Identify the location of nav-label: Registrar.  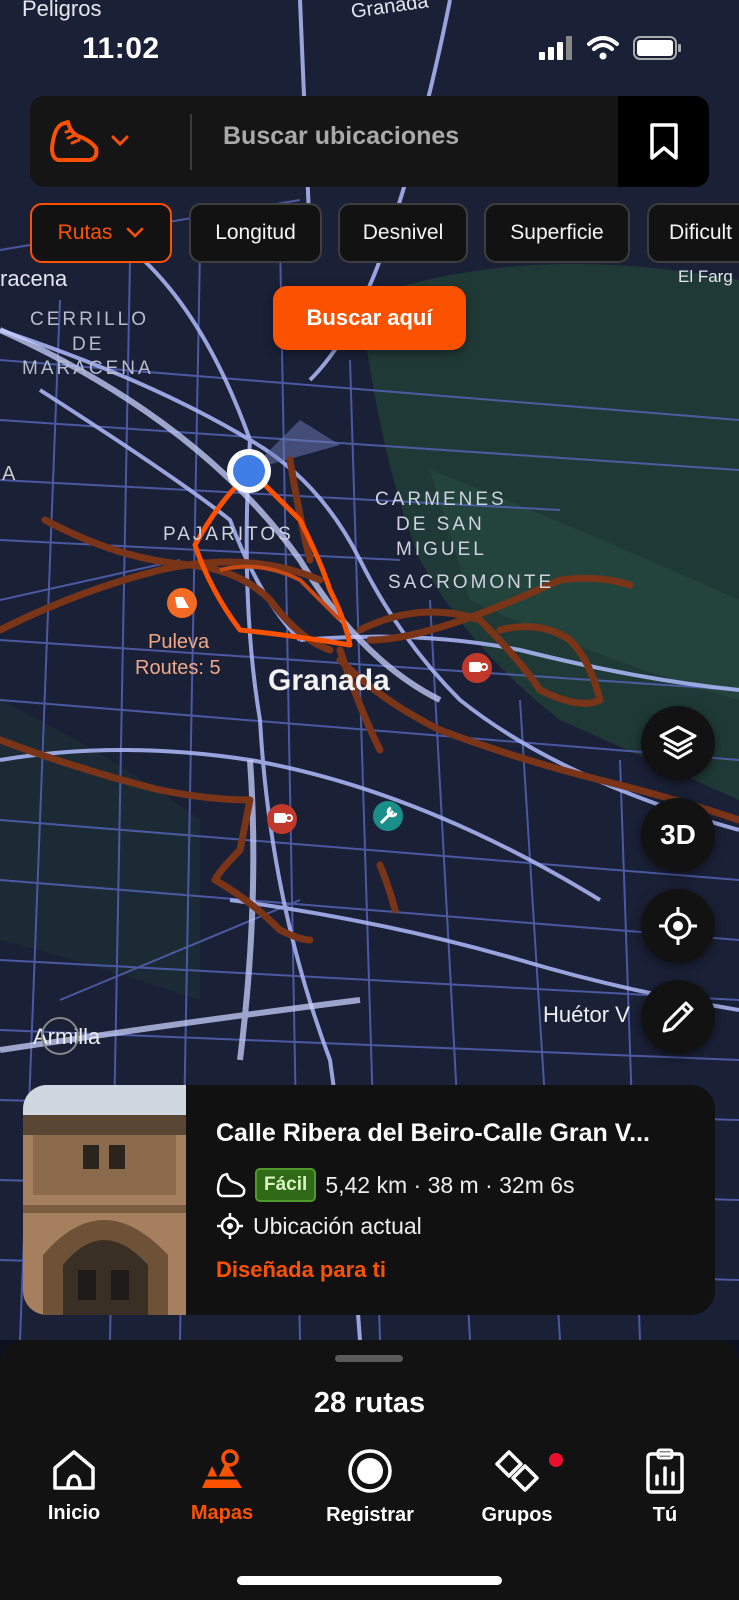
(370, 1515).